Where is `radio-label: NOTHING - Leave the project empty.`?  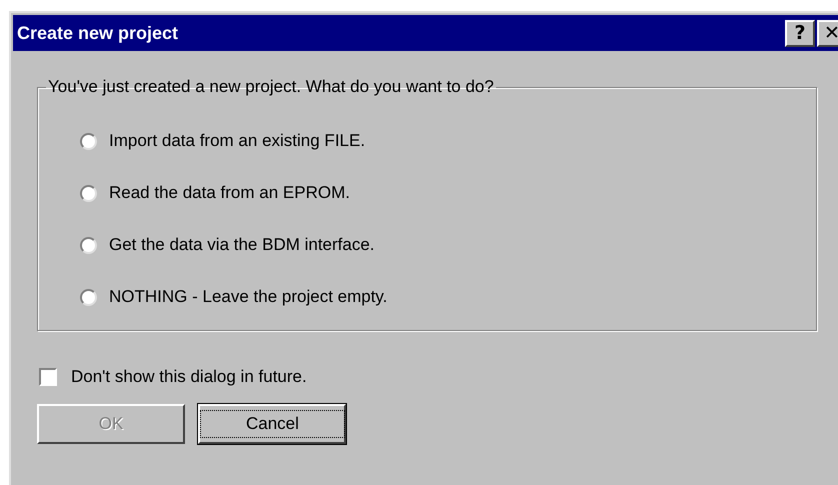
radio-label: NOTHING - Leave the project empty. is located at coordinates (248, 297).